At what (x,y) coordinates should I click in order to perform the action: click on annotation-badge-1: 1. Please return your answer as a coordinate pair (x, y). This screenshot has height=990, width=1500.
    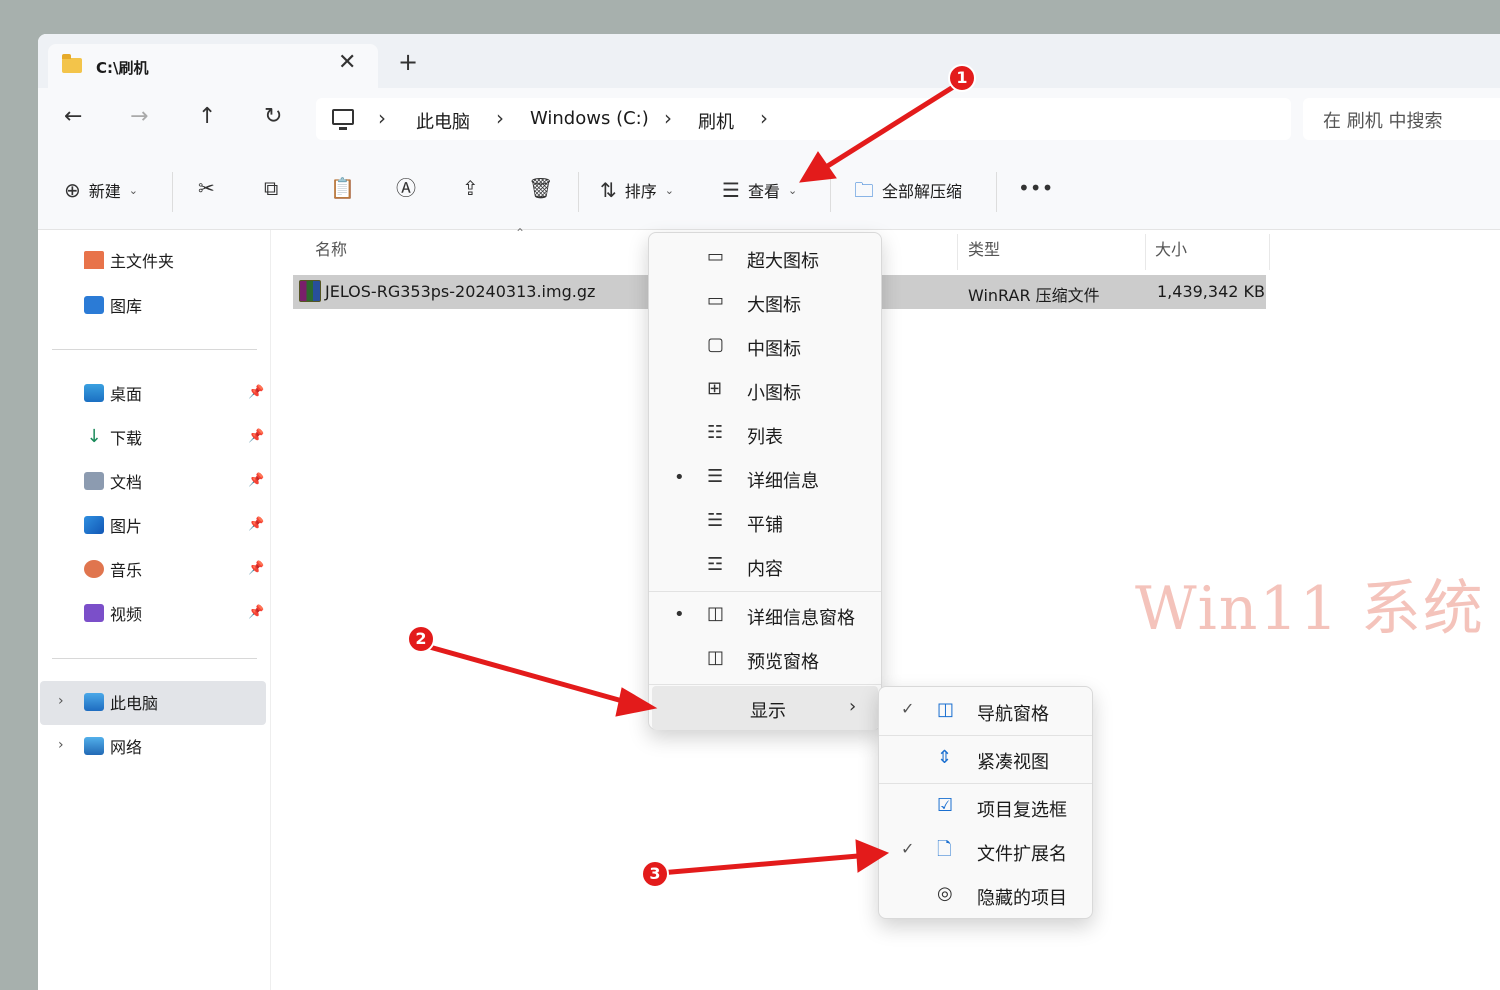
    Looking at the image, I should click on (962, 78).